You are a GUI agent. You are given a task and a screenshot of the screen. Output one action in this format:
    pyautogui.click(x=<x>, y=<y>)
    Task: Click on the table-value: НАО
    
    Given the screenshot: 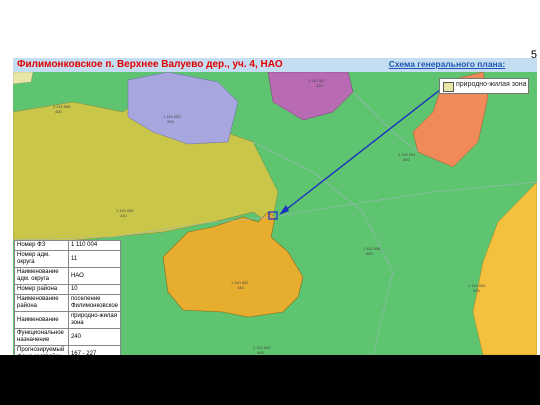 What is the action you would take?
    pyautogui.click(x=94, y=276)
    